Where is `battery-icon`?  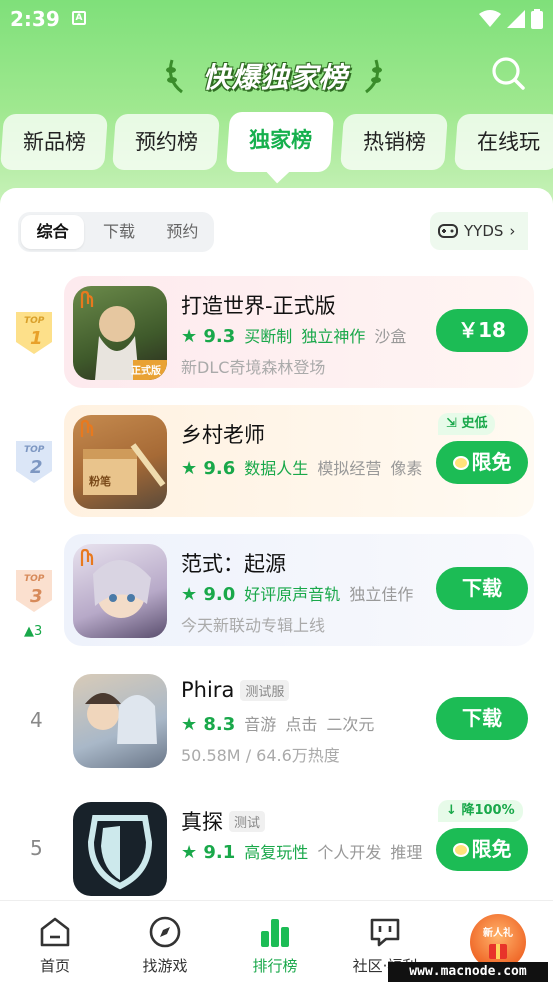
battery-icon is located at coordinates (537, 19).